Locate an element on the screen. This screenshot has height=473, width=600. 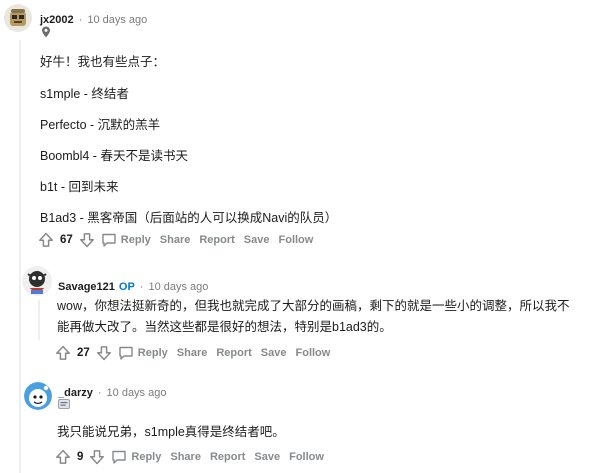
comment-header: _darzy · 10 days ago is located at coordinates (112, 392).